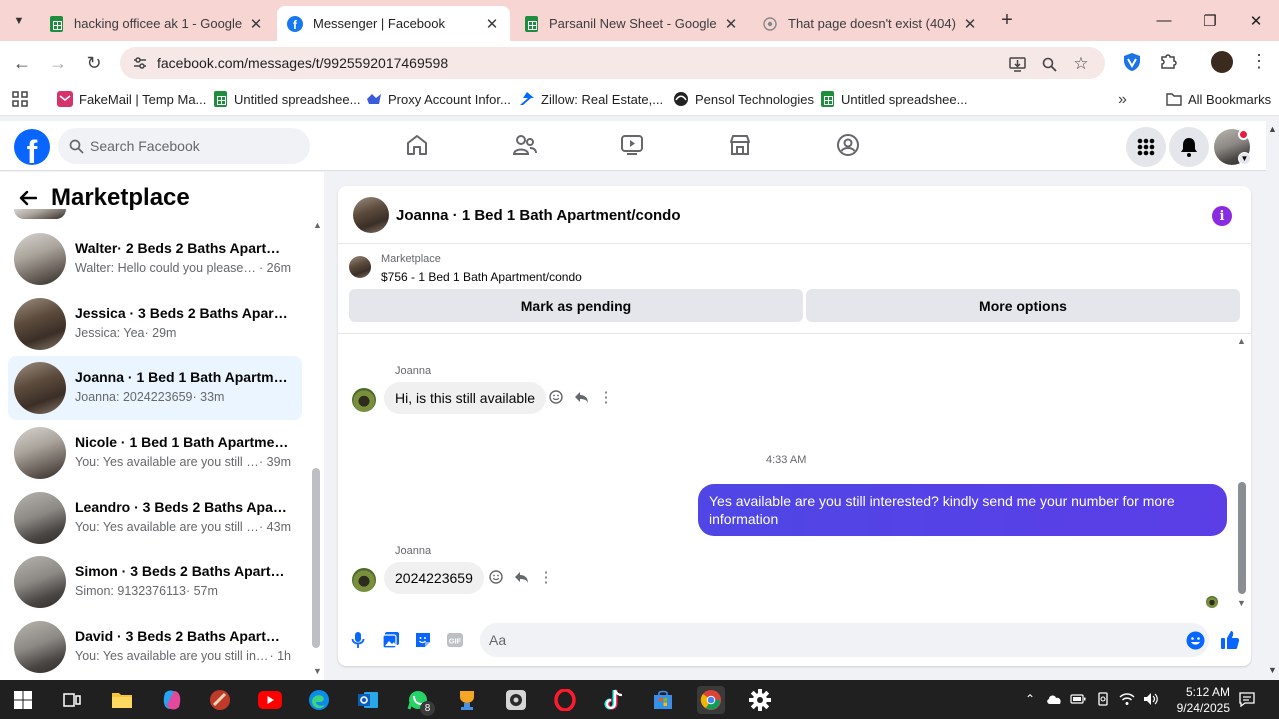 The height and width of the screenshot is (719, 1279). What do you see at coordinates (1049, 64) in the screenshot?
I see `zoom-icon` at bounding box center [1049, 64].